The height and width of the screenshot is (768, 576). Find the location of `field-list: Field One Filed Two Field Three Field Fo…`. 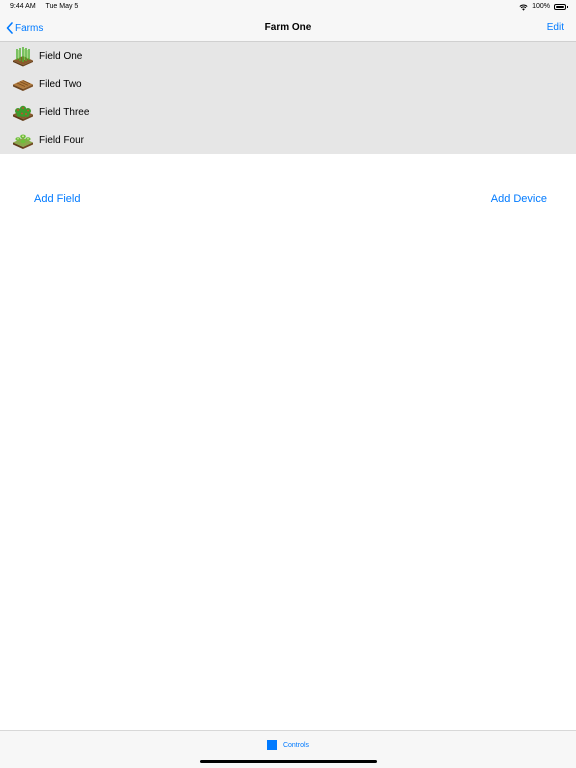

field-list: Field One Filed Two Field Three Field Fo… is located at coordinates (288, 98).